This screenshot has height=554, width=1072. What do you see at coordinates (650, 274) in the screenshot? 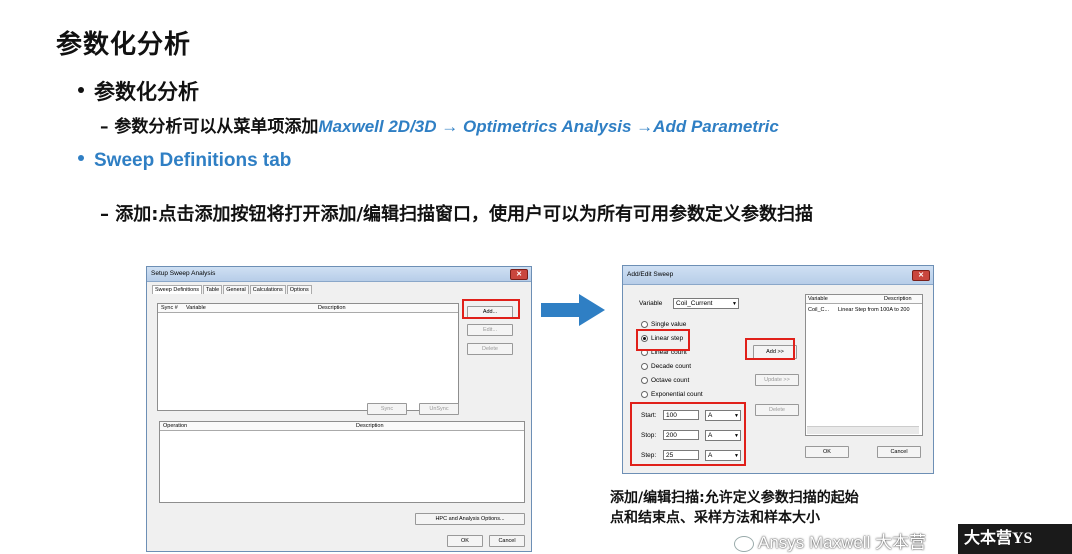
I see `edit-title: Add/Edit Sweep` at bounding box center [650, 274].